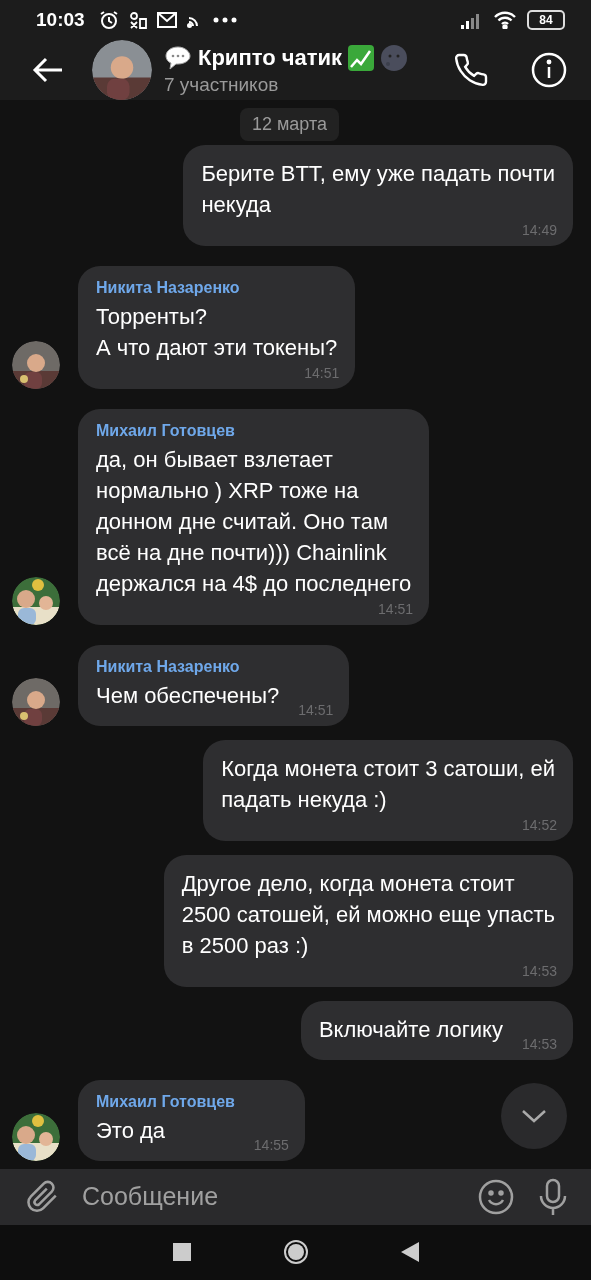 The height and width of the screenshot is (1280, 591). What do you see at coordinates (539, 229) in the screenshot?
I see `message-time: 14:49` at bounding box center [539, 229].